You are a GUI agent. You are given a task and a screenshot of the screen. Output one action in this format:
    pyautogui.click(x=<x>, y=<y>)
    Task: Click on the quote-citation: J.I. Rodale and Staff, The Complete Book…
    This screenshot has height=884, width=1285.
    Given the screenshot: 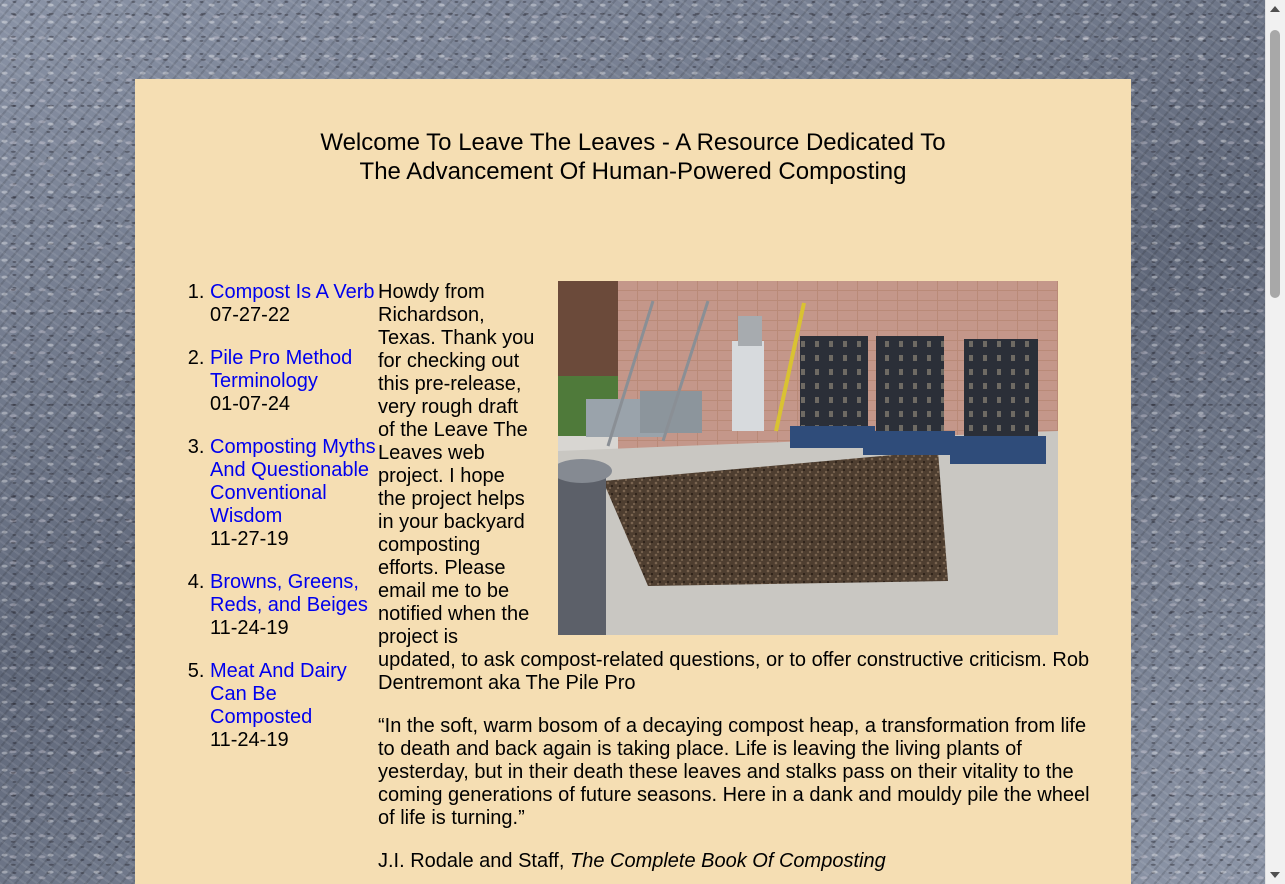 What is the action you would take?
    pyautogui.click(x=734, y=861)
    